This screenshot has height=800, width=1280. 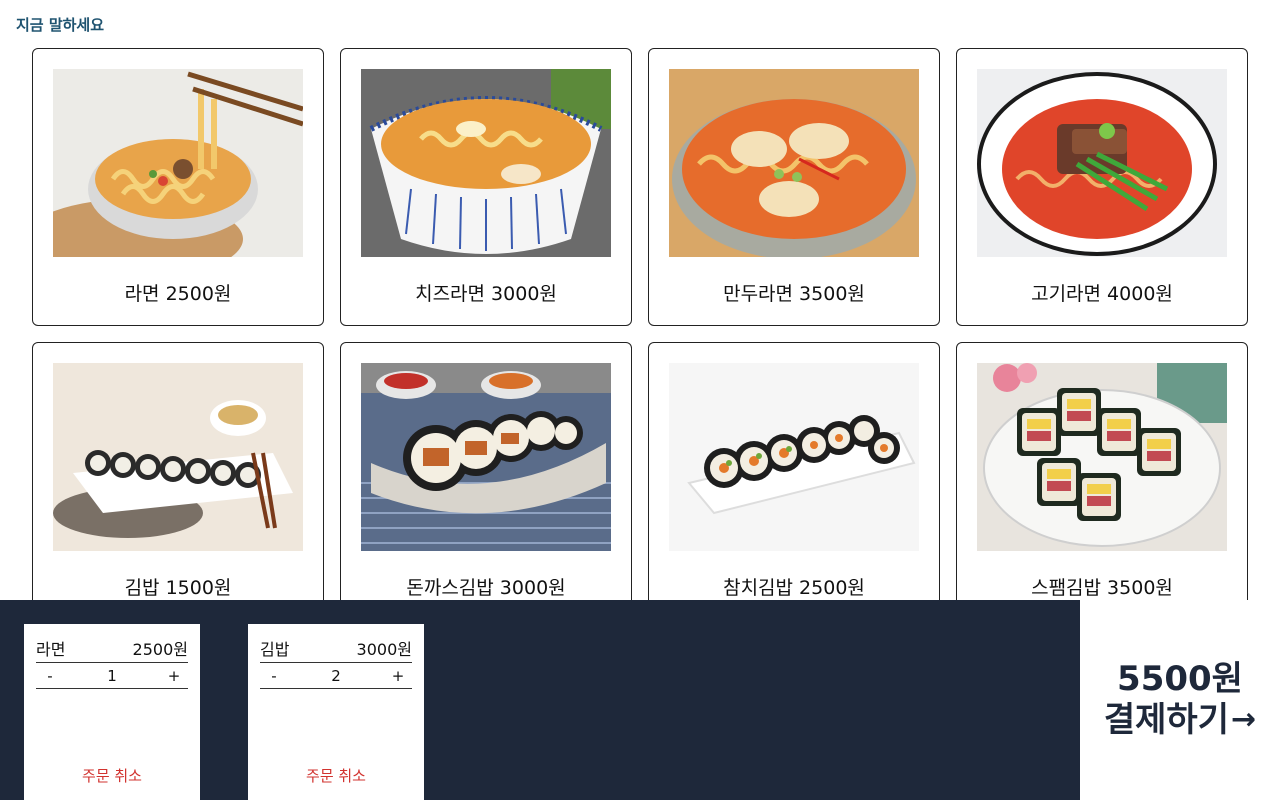 I want to click on menu-card-tuna-kimbap: 참치김밥 2500원, so click(x=794, y=481).